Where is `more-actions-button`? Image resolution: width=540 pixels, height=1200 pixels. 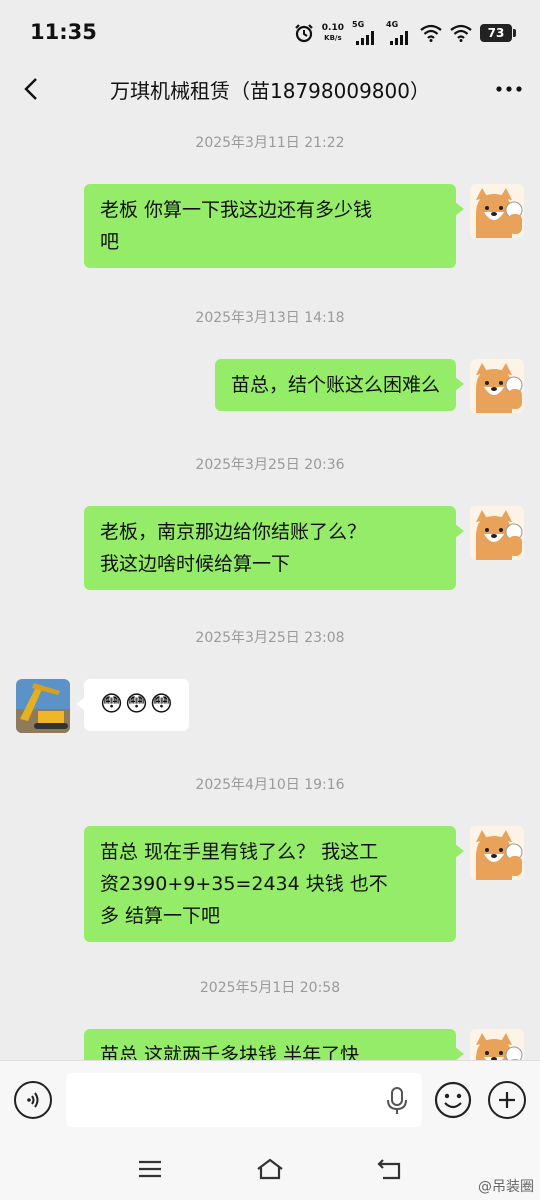
more-actions-button is located at coordinates (507, 1100).